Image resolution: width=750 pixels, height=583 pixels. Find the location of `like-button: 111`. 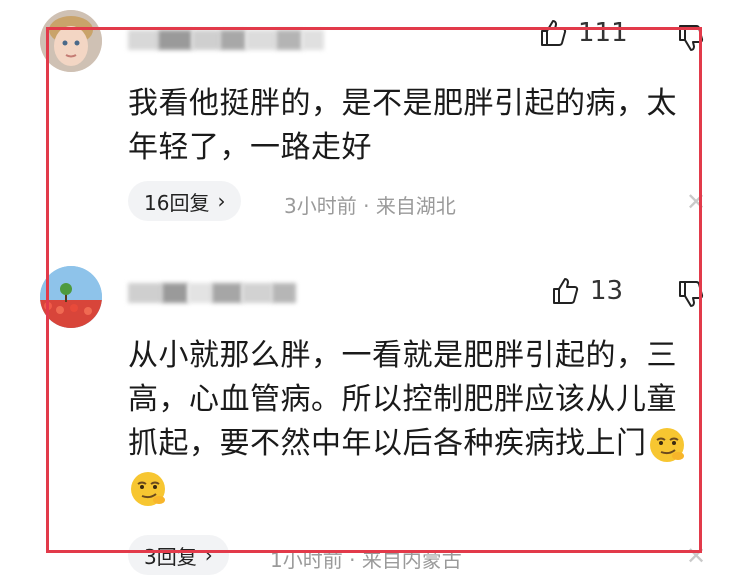

like-button: 111 is located at coordinates (583, 33).